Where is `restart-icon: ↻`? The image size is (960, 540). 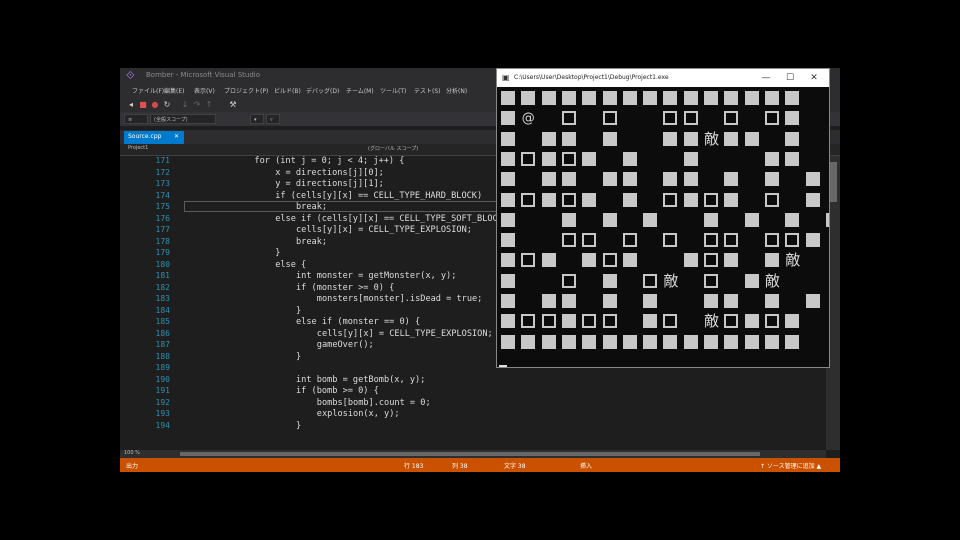
restart-icon: ↻ is located at coordinates (167, 105).